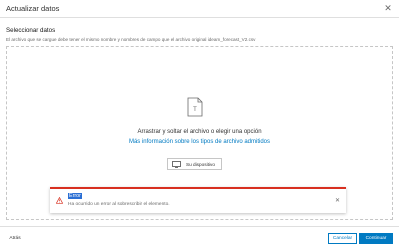 The height and width of the screenshot is (248, 399). I want to click on your-device-button: Su dispositivo, so click(194, 164).